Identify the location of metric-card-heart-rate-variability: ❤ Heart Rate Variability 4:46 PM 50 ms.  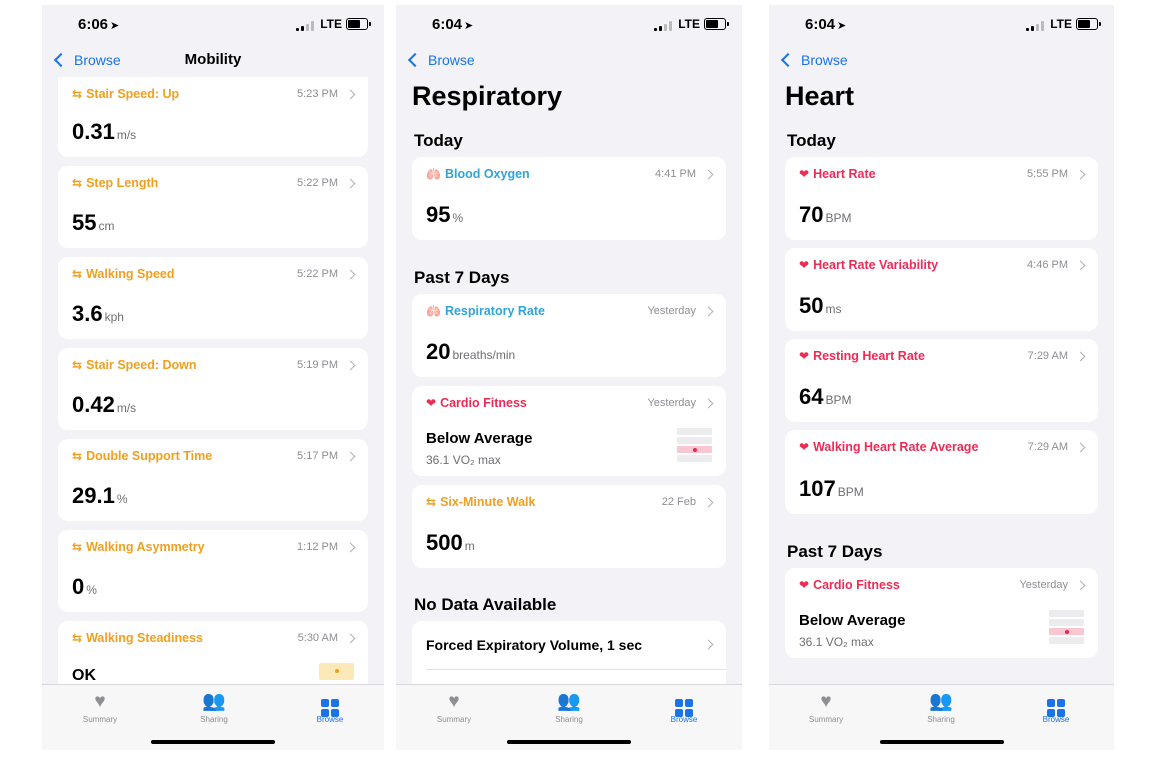
(941, 289).